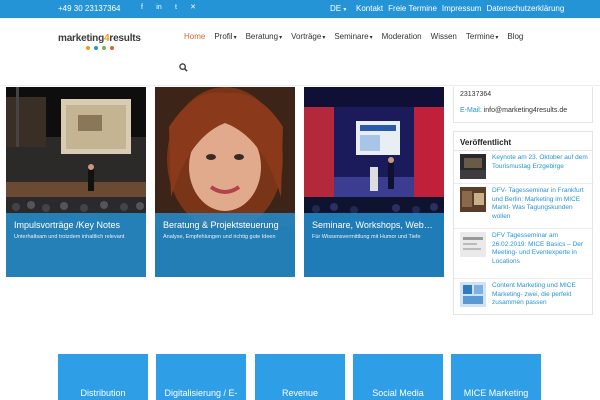  I want to click on contact-email: E-Mail: info@marketing4results.de, so click(513, 110).